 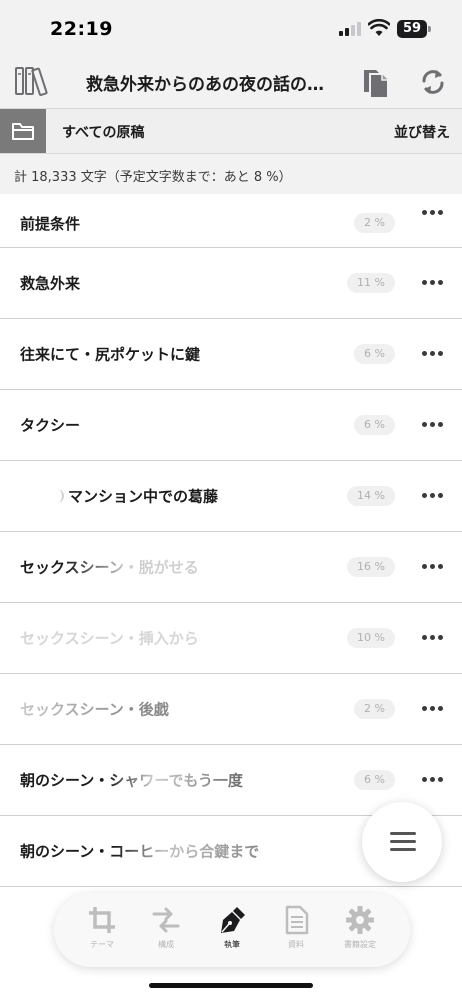 What do you see at coordinates (422, 132) in the screenshot?
I see `sort-button: 並び替え` at bounding box center [422, 132].